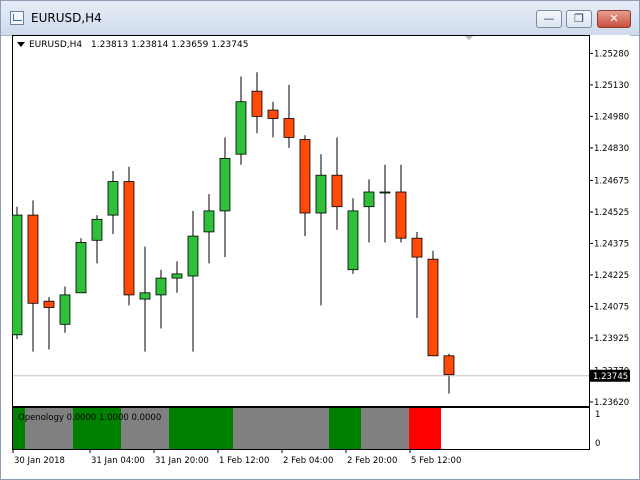 This screenshot has width=640, height=480. What do you see at coordinates (611, 339) in the screenshot?
I see `price-label: 1.23925` at bounding box center [611, 339].